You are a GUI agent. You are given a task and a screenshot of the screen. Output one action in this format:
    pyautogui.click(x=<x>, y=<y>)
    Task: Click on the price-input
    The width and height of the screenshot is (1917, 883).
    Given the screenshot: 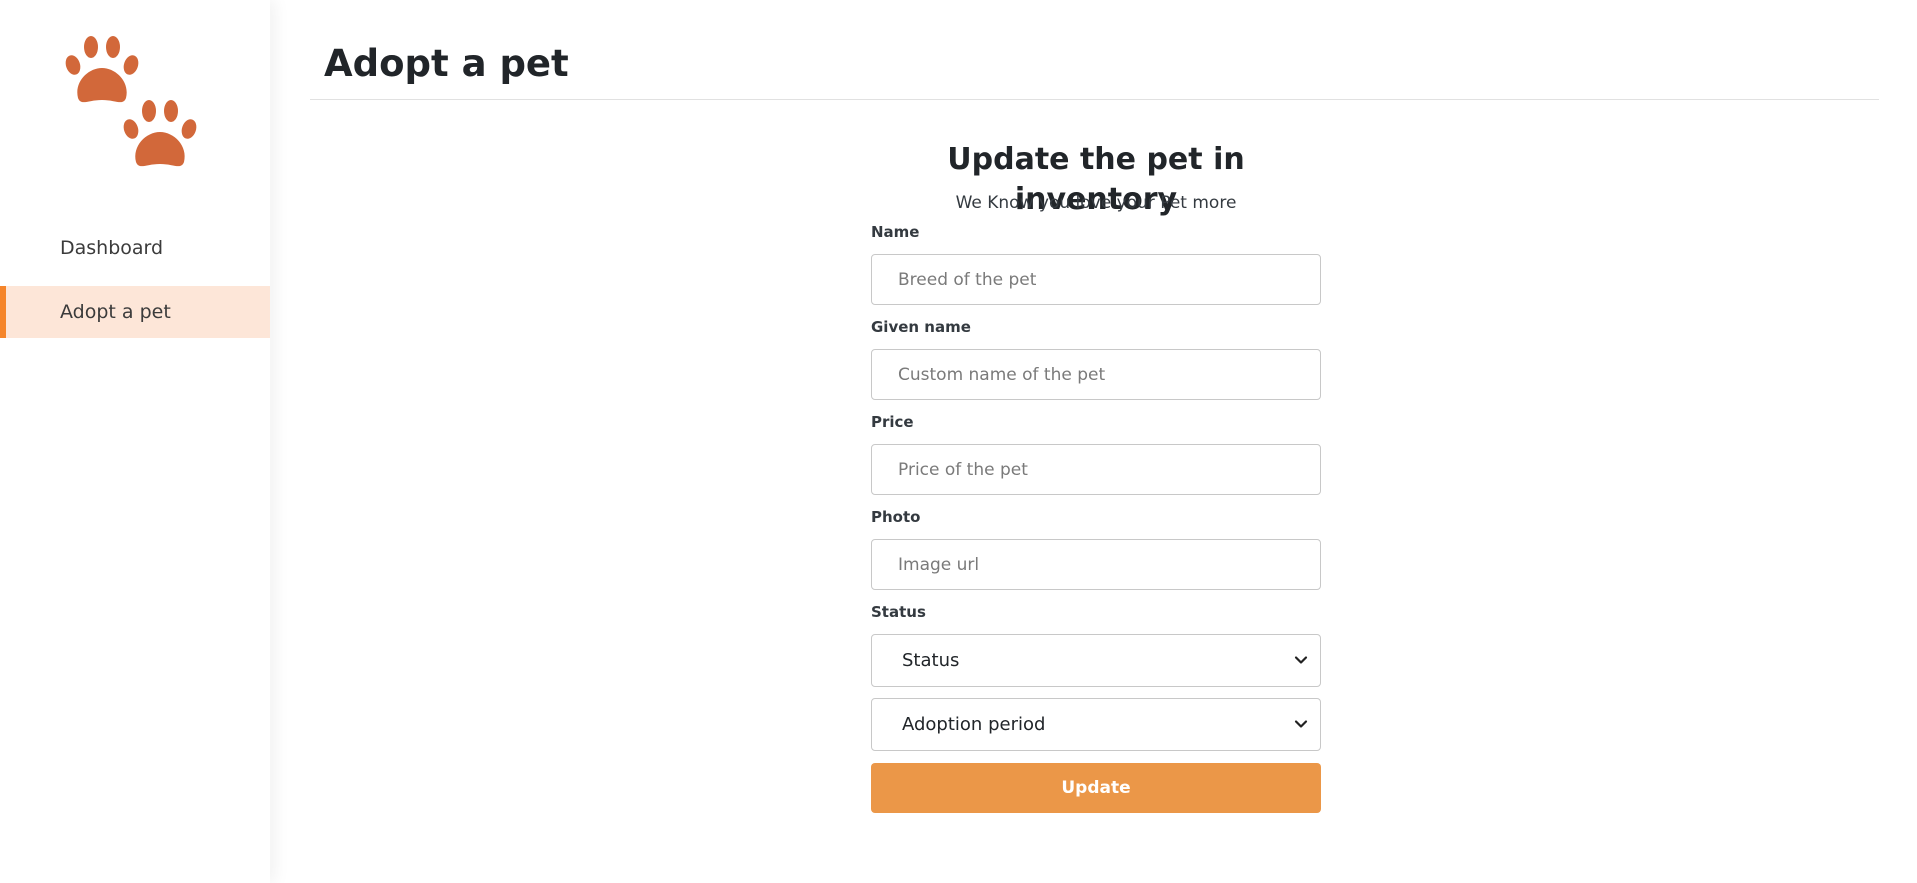 What is the action you would take?
    pyautogui.click(x=1096, y=469)
    